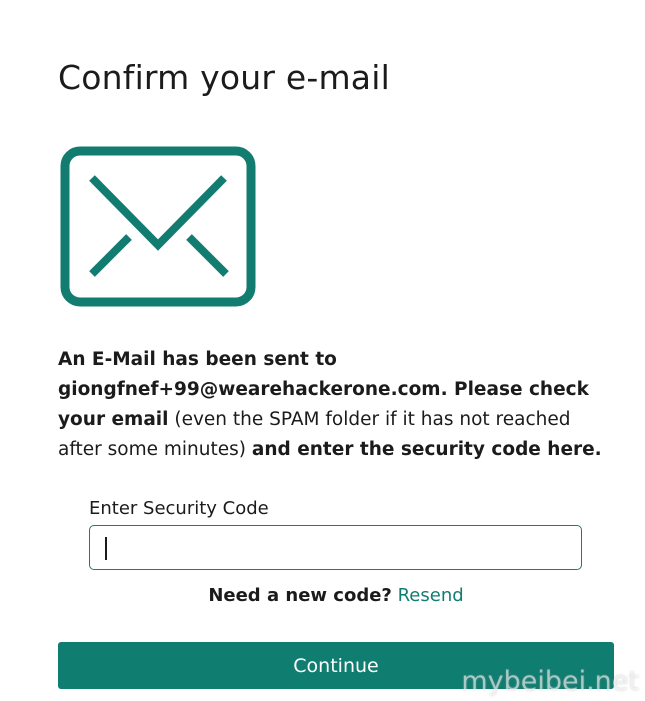 The height and width of the screenshot is (701, 645). Describe the element at coordinates (106, 548) in the screenshot. I see `text-caret` at that location.